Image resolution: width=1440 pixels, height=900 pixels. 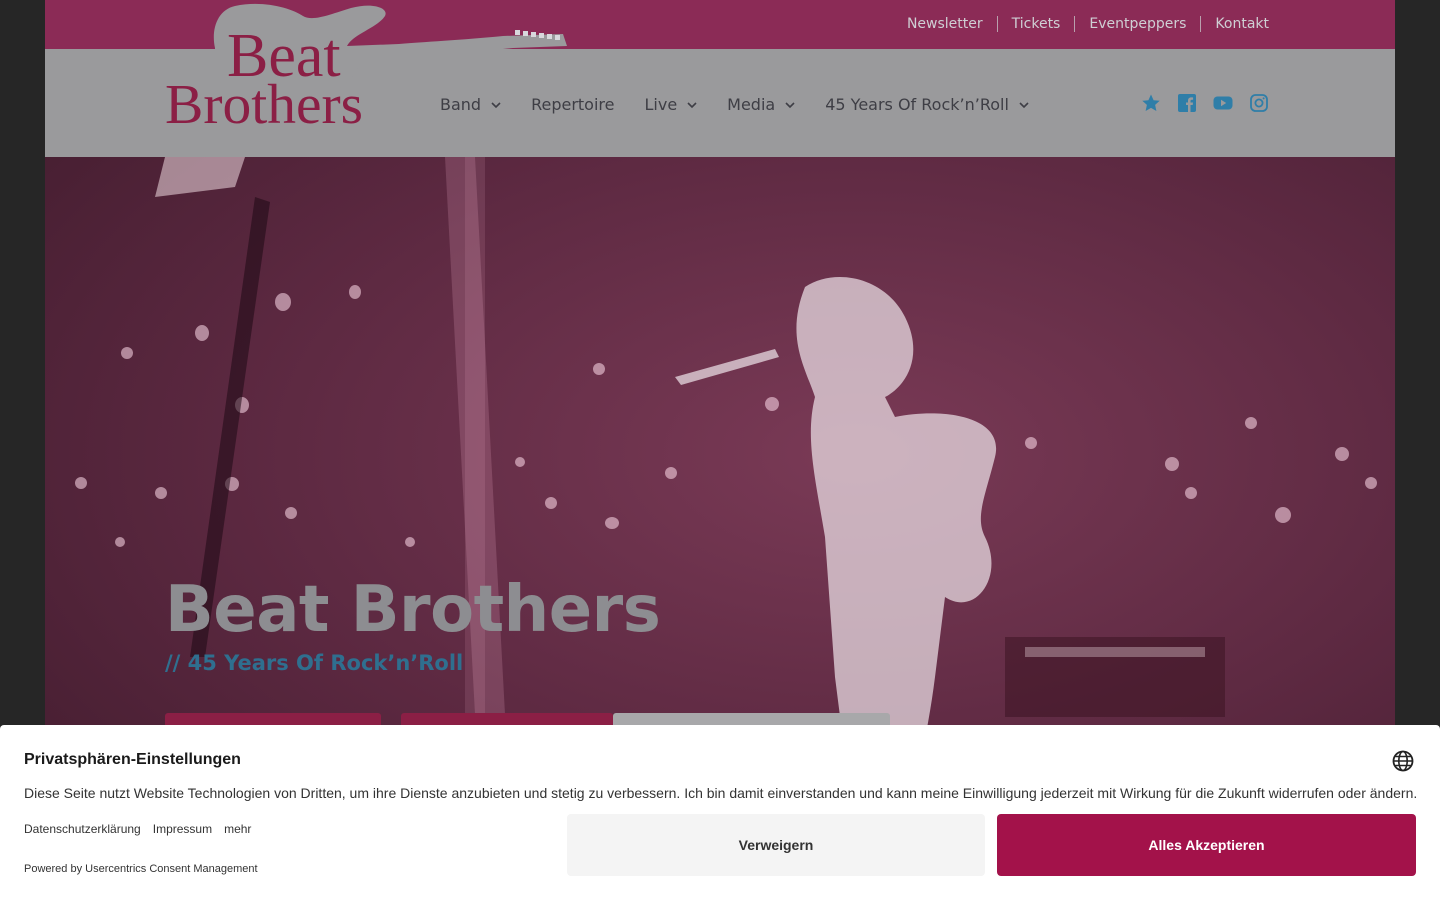 What do you see at coordinates (917, 104) in the screenshot?
I see `nav-item-label: 45 Years Of Rock’n’Roll` at bounding box center [917, 104].